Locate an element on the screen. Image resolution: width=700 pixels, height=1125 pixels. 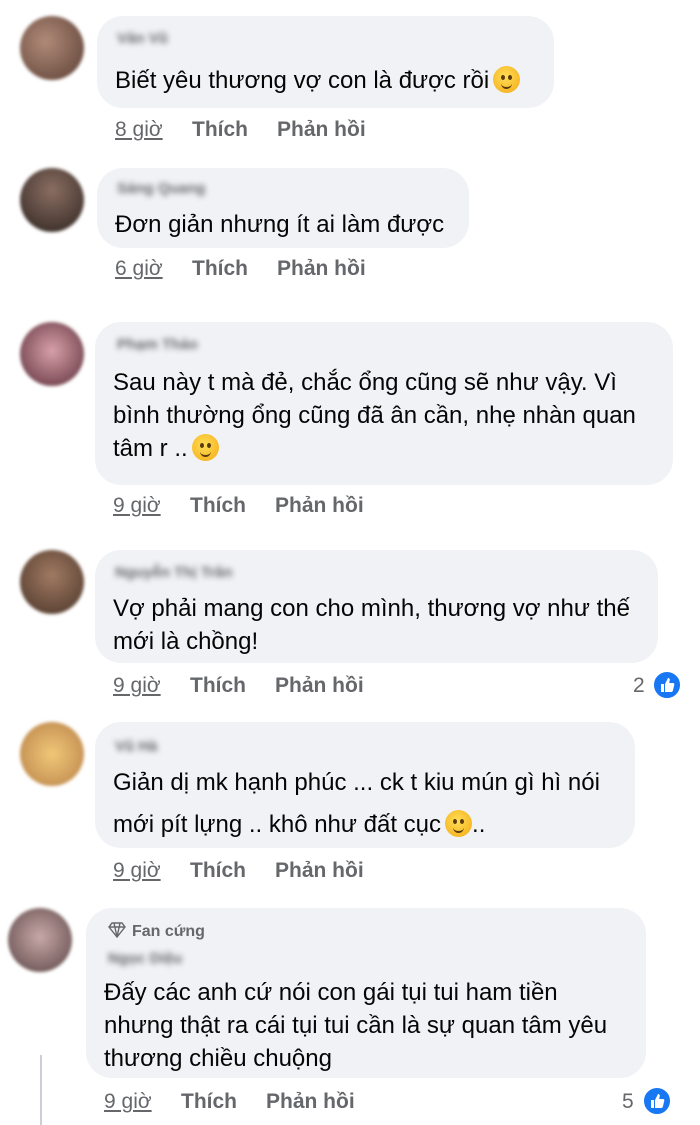
comment-bubble: Sáng Quang Đơn giản nhưng ít ai làm được is located at coordinates (283, 208).